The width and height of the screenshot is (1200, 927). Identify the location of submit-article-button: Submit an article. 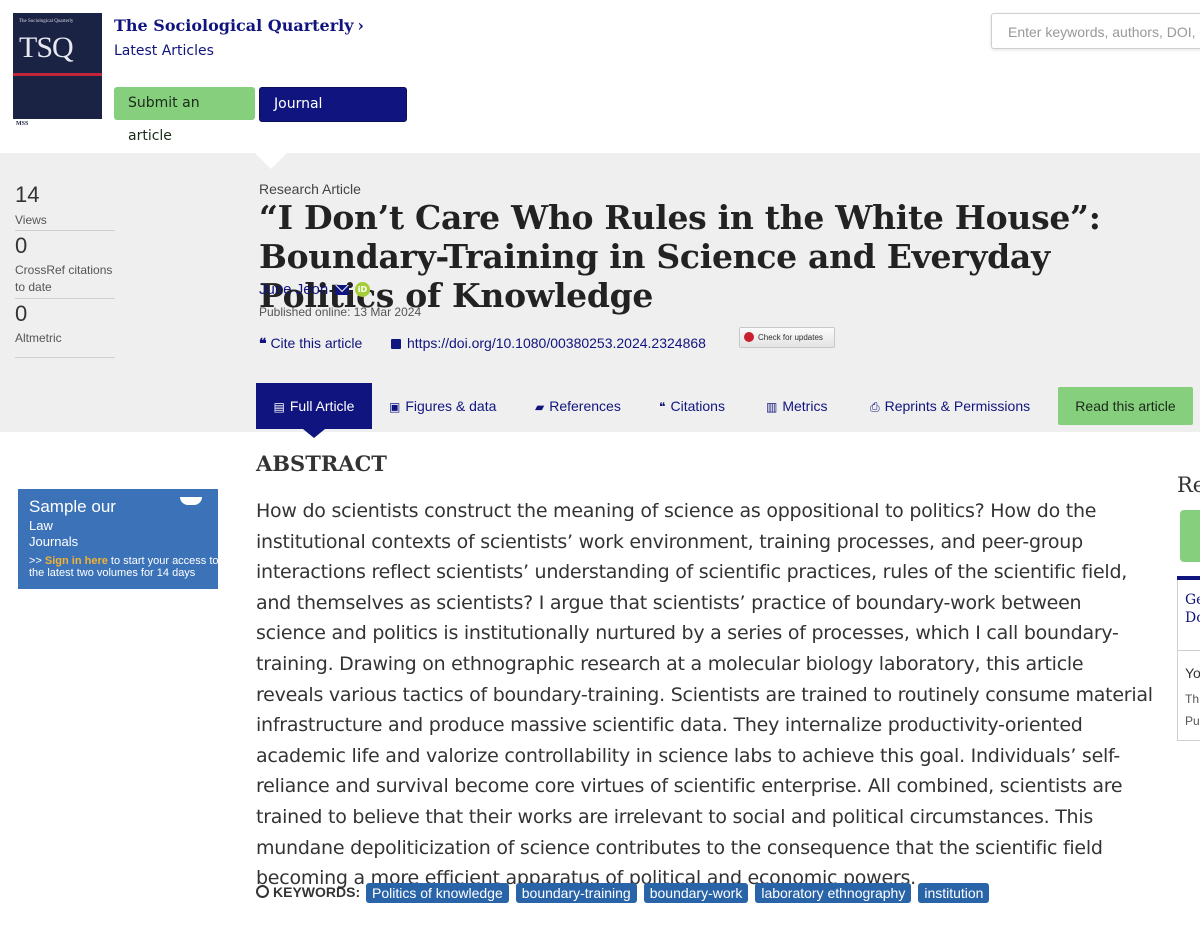
(184, 115).